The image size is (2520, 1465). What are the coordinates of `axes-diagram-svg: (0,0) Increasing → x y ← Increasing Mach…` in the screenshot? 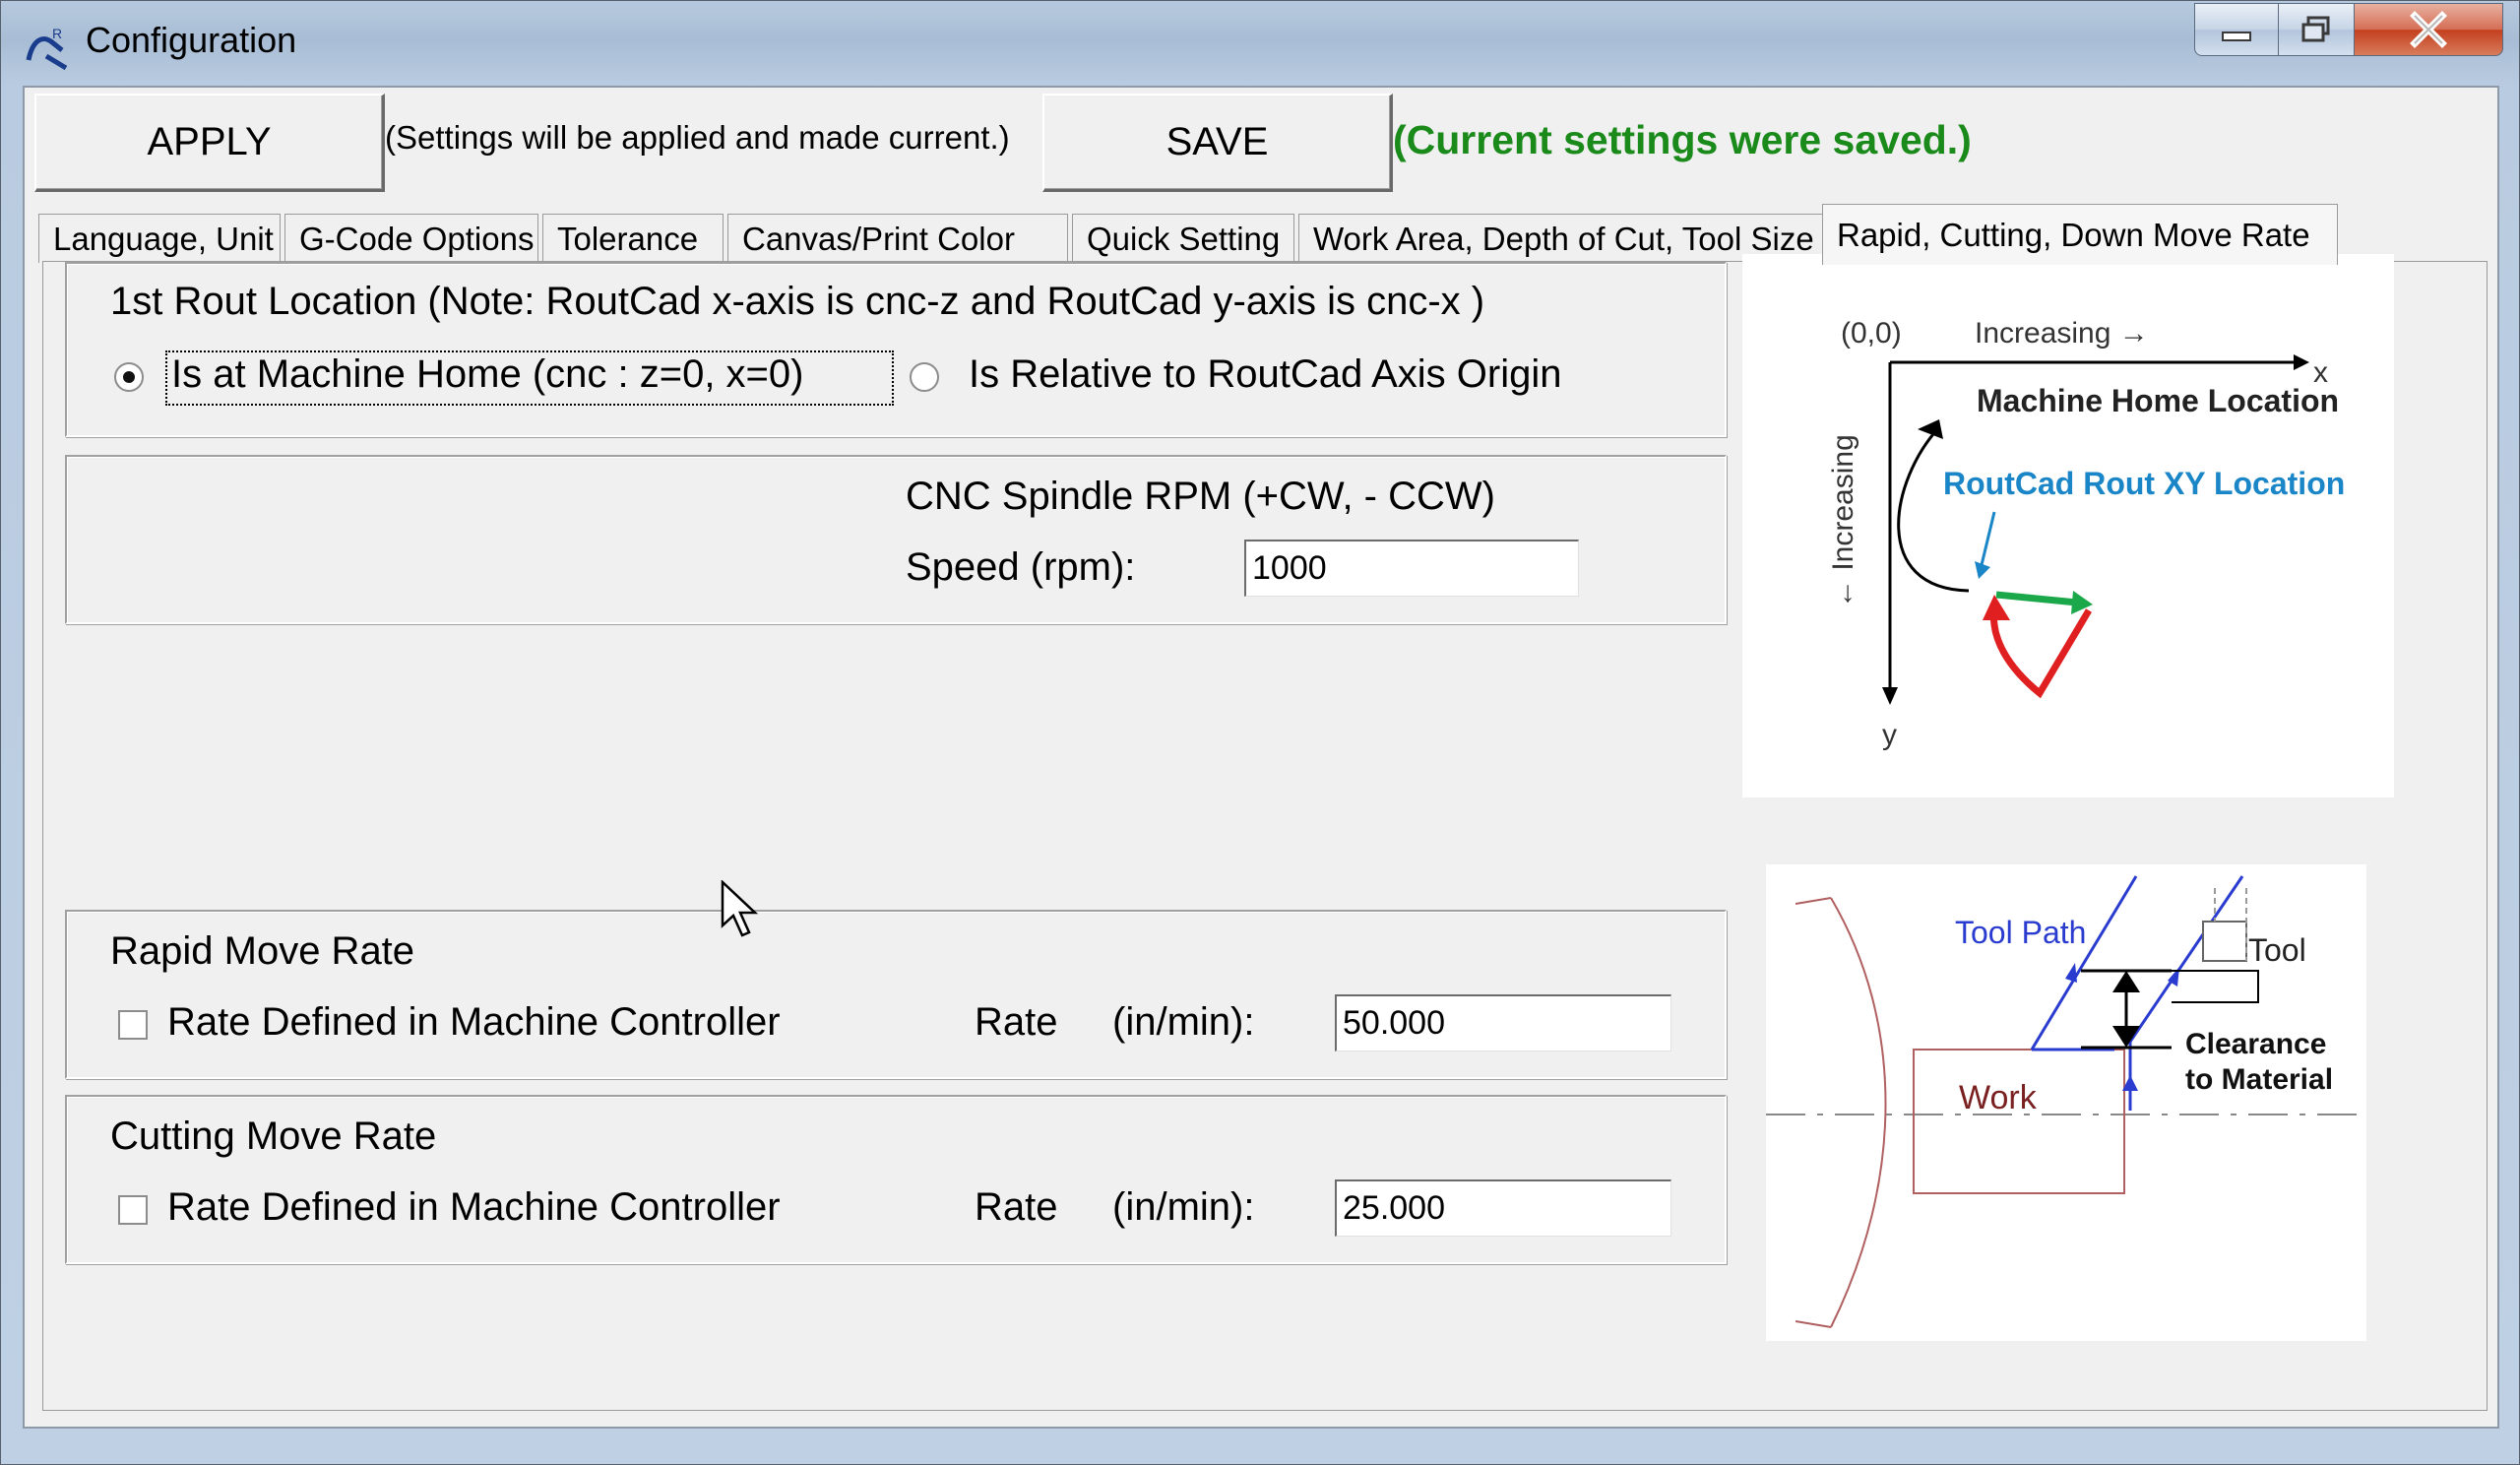 It's located at (2086, 534).